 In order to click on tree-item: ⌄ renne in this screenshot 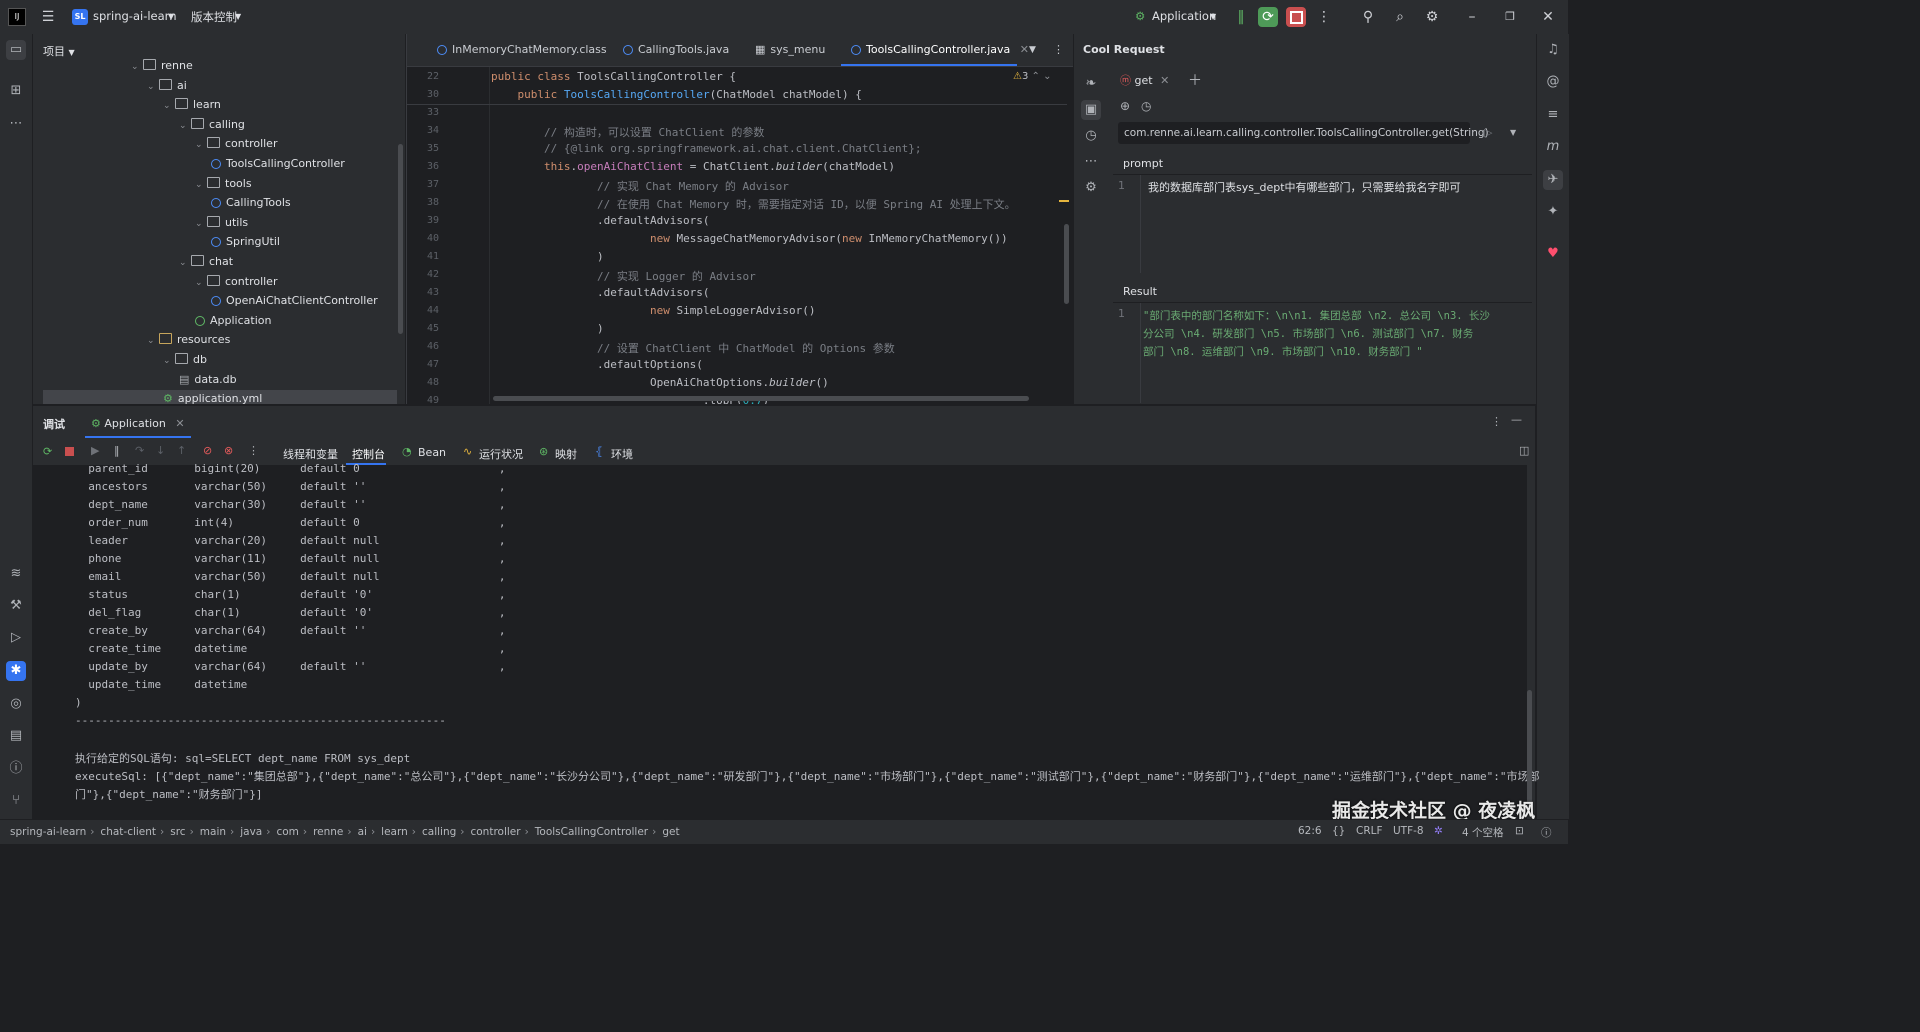, I will do `click(162, 66)`.